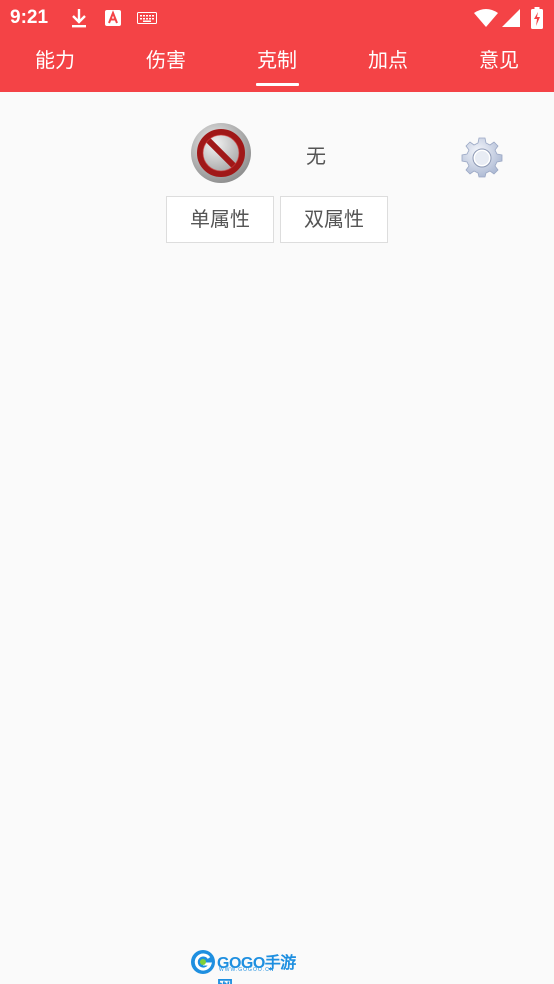  What do you see at coordinates (247, 970) in the screenshot?
I see `logo-subtext: WWW.GOGOO.CN` at bounding box center [247, 970].